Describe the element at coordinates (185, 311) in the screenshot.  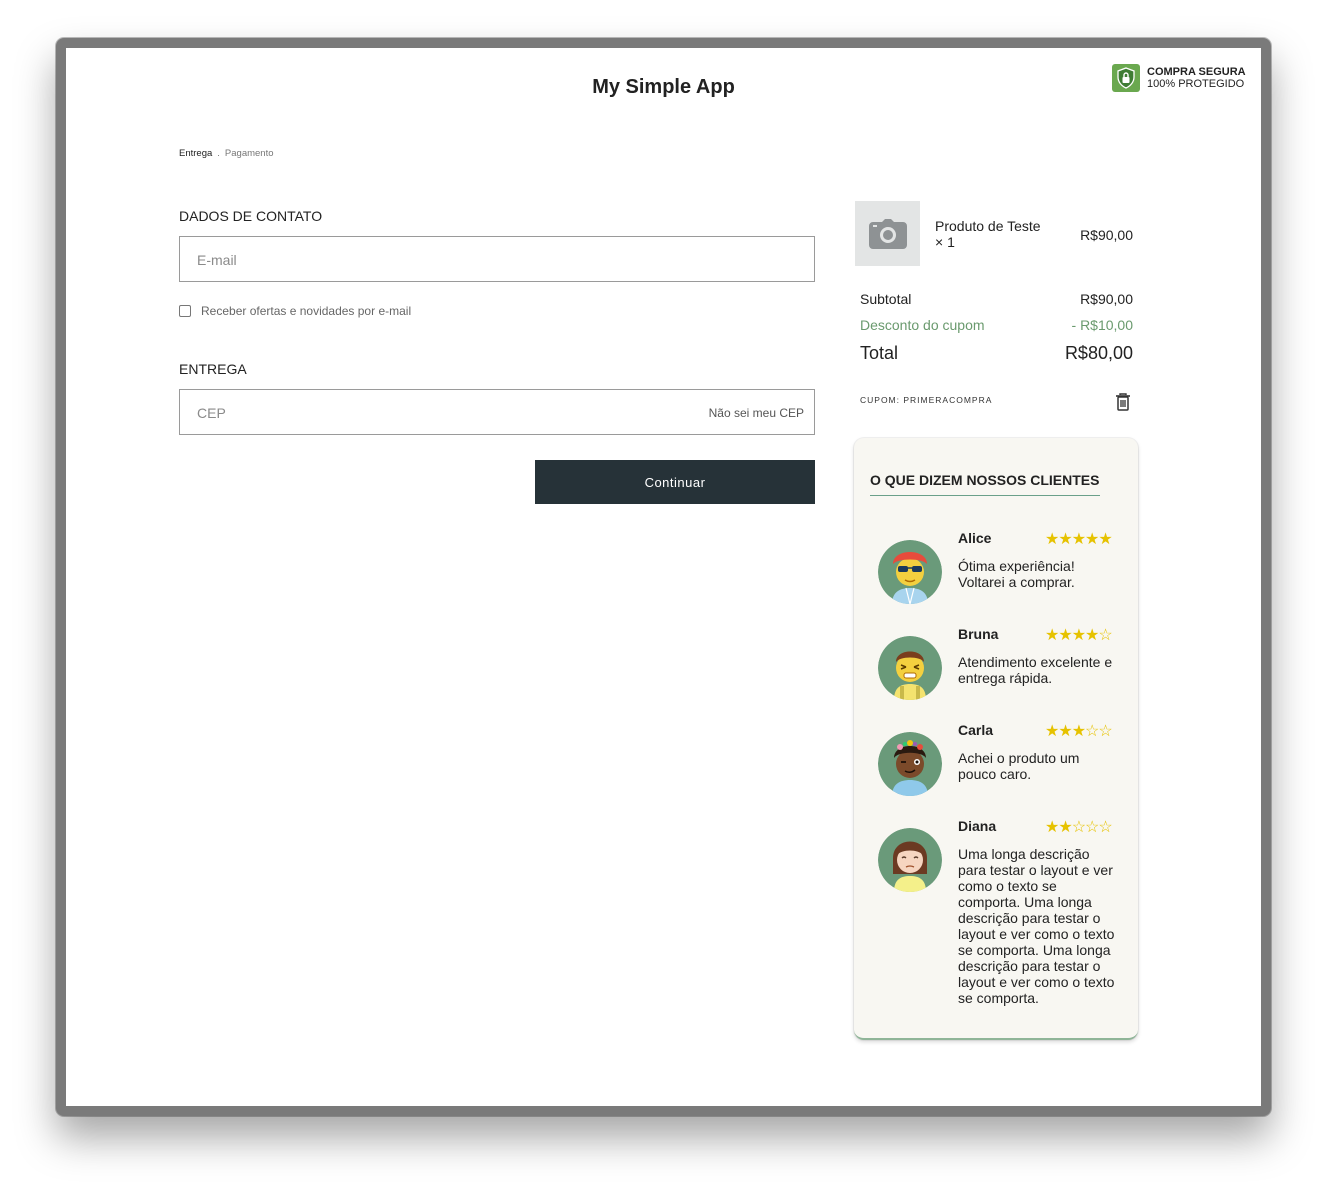
I see `newsletter-checkbox` at that location.